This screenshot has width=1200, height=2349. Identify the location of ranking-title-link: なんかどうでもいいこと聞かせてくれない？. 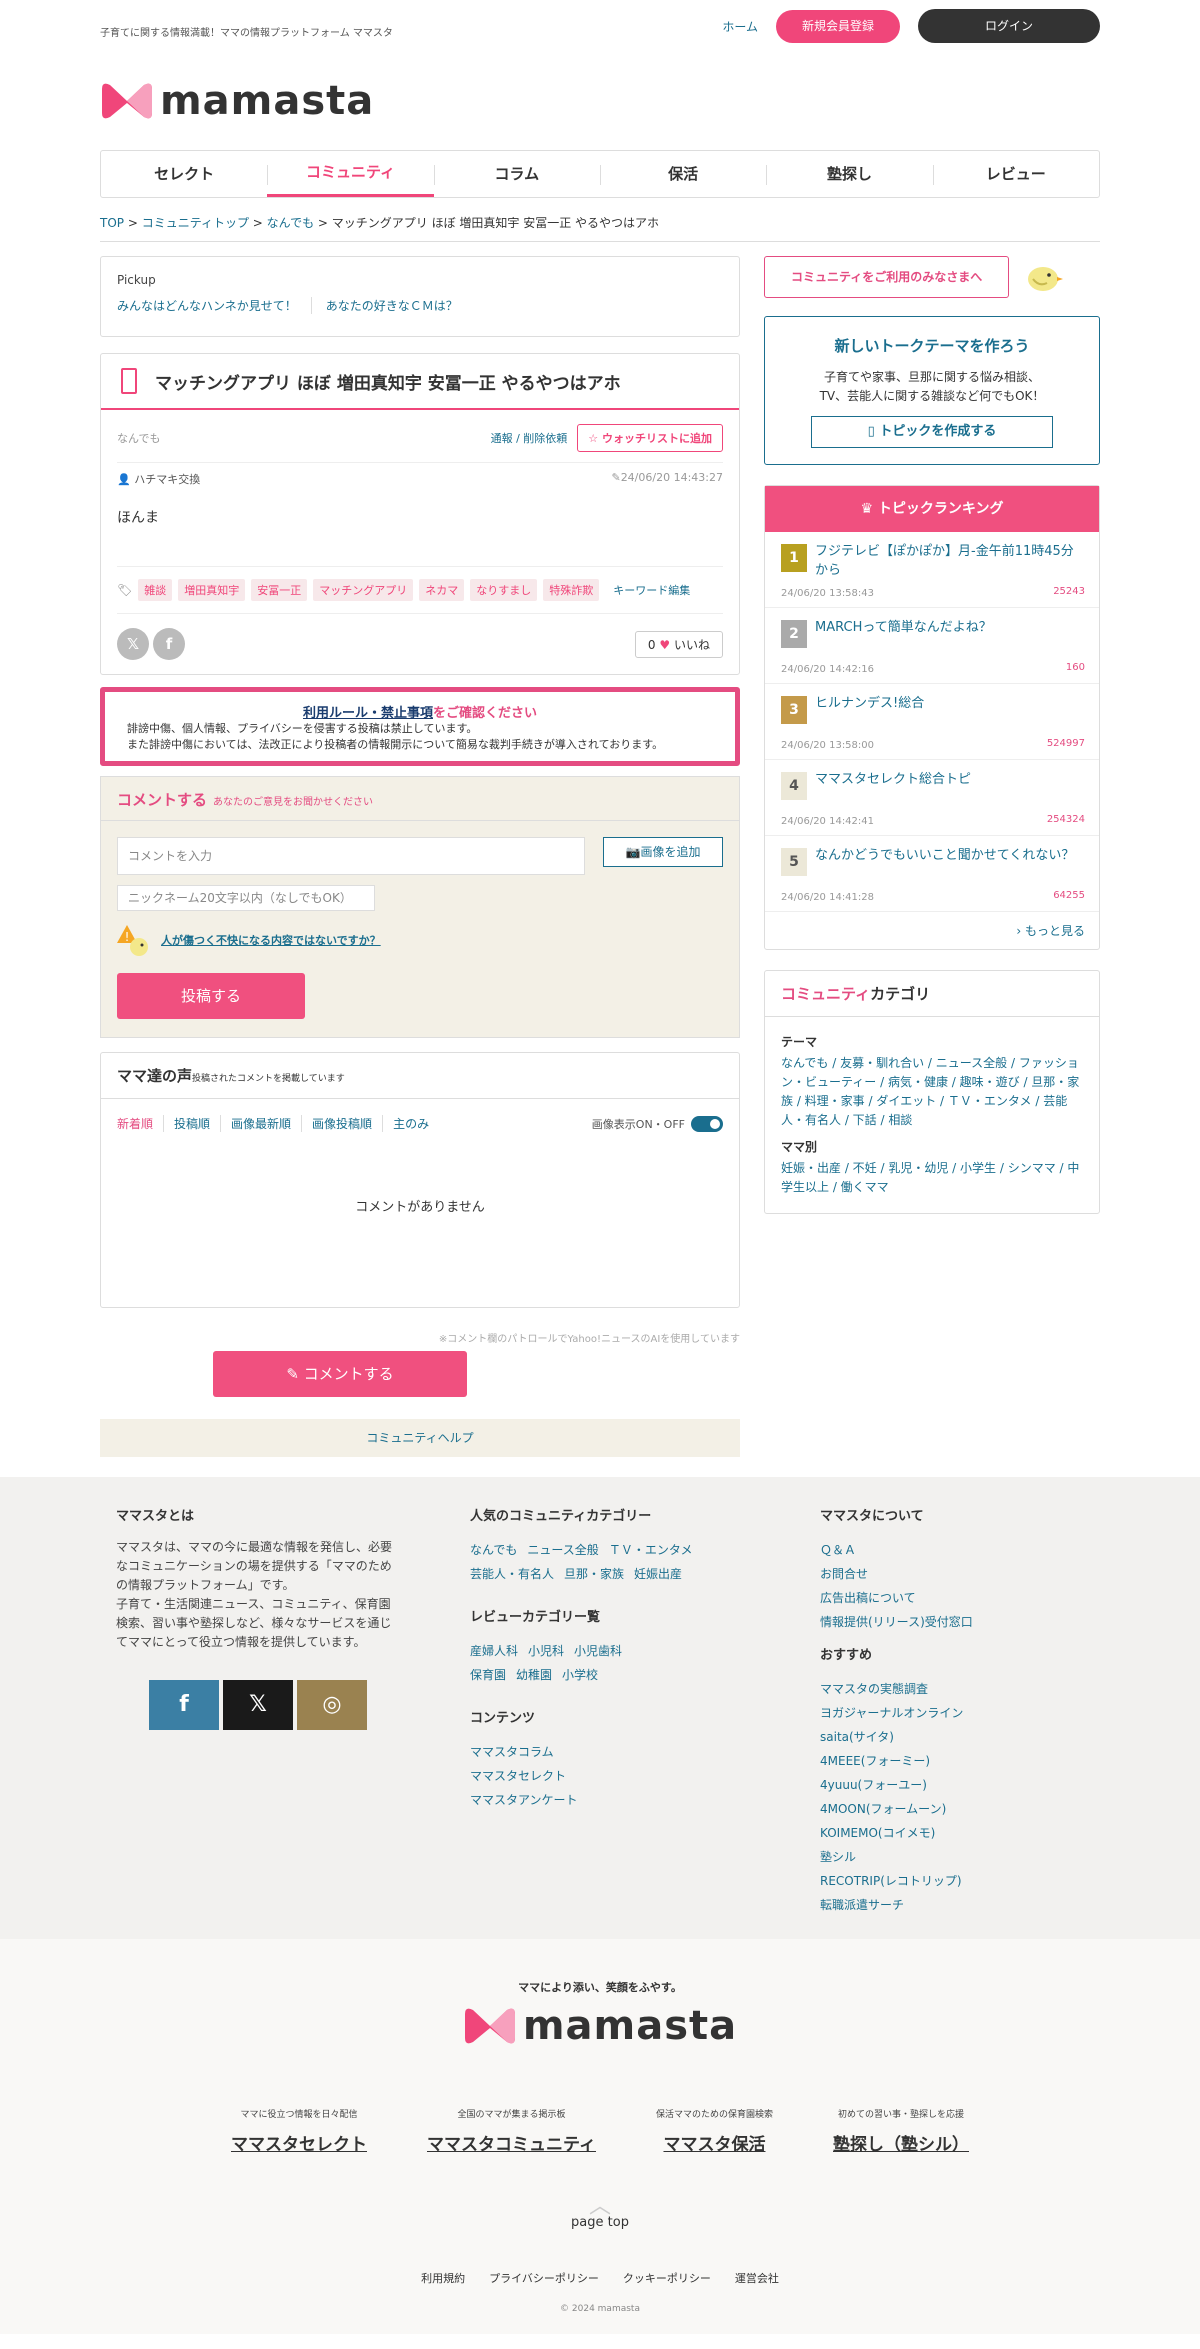
(950, 855).